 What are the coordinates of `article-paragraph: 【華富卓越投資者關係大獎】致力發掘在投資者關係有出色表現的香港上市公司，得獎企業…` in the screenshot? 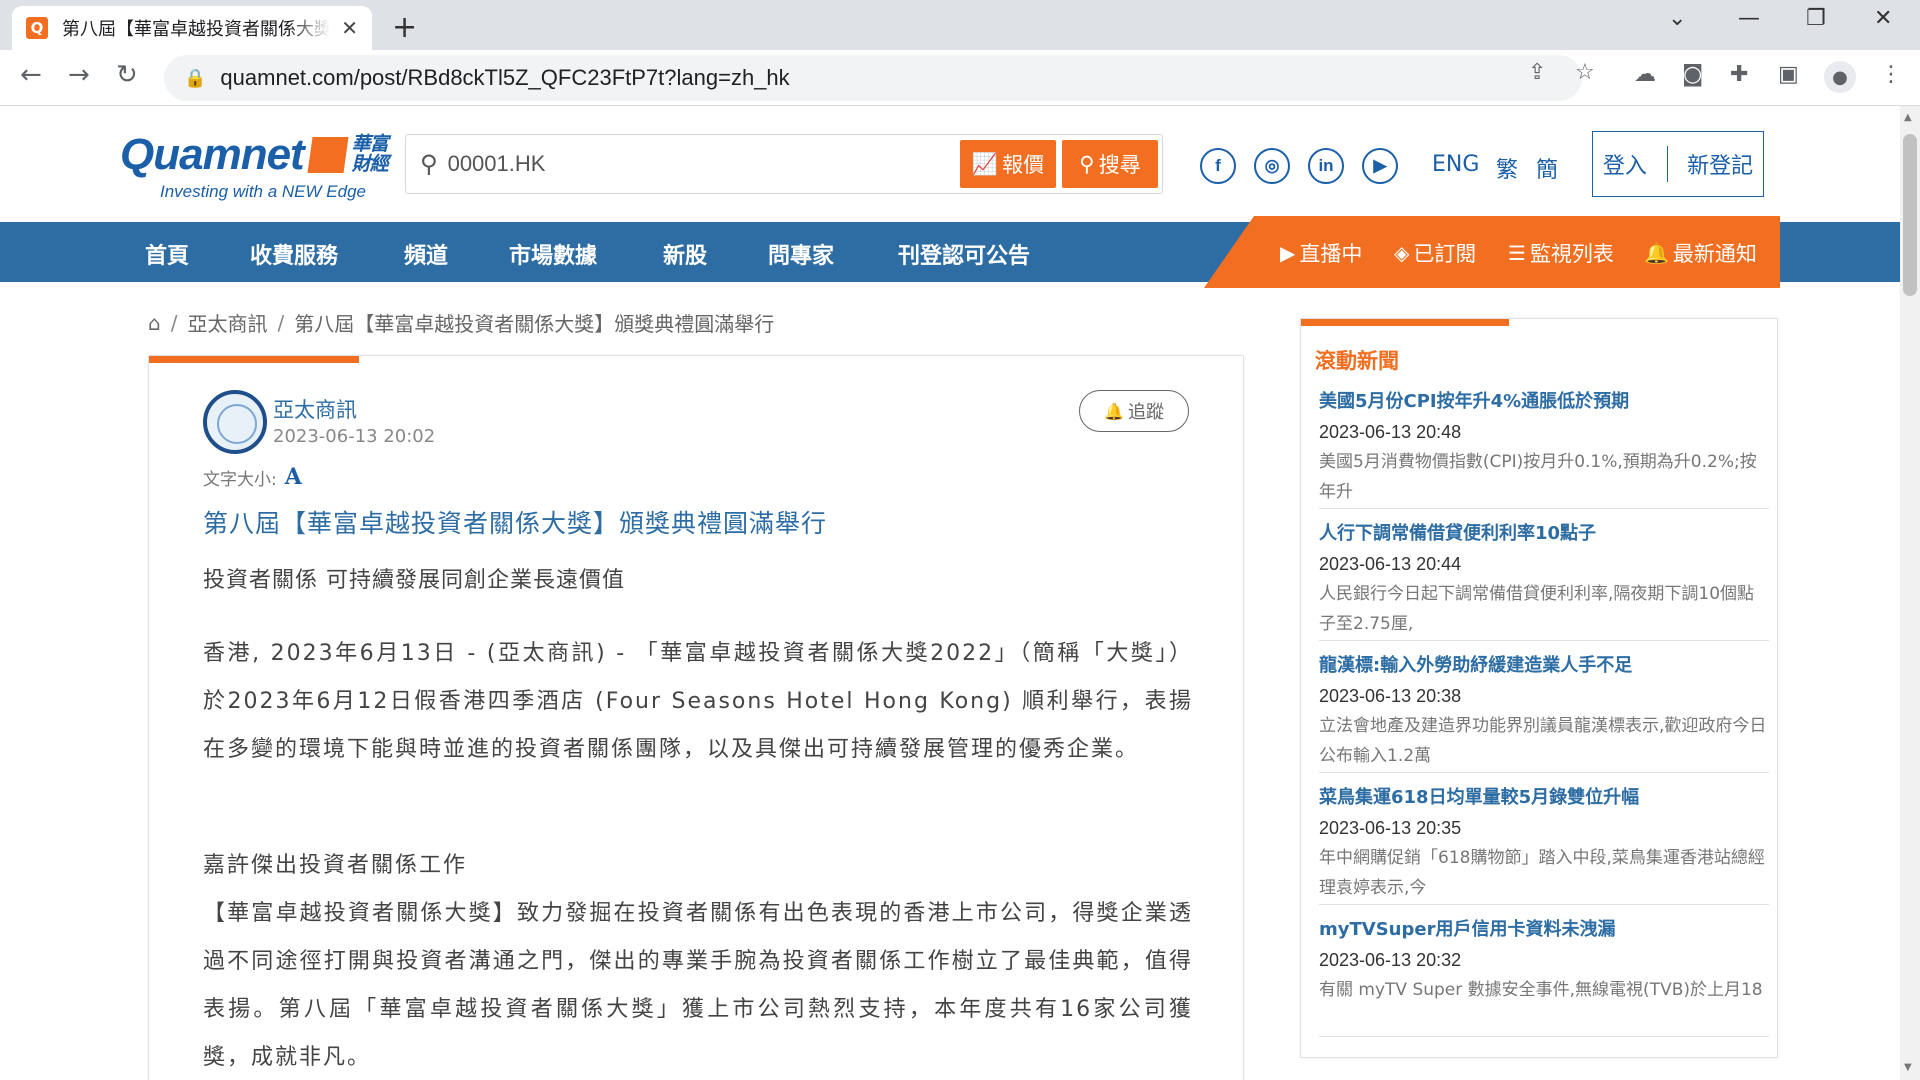 It's located at (698, 985).